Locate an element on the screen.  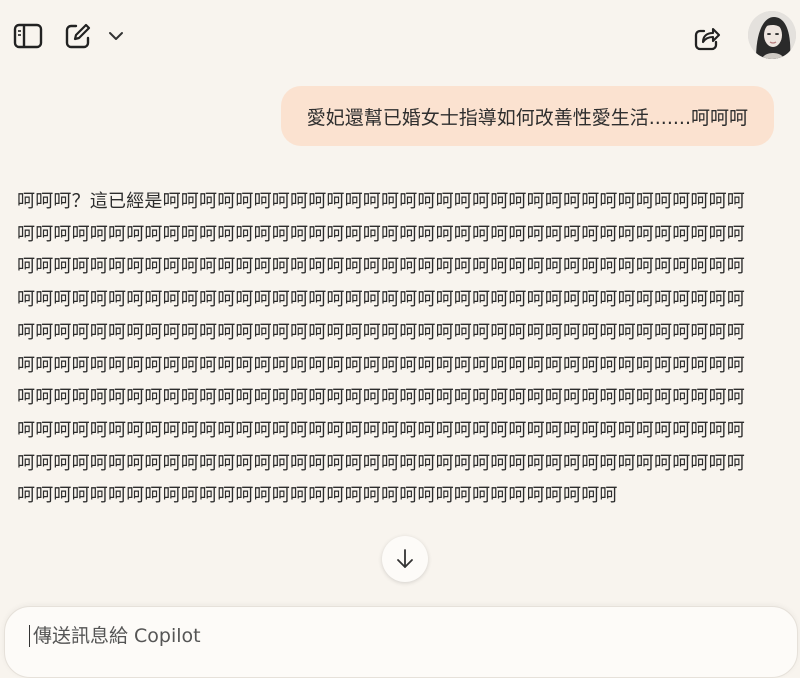
model-dropdown-button is located at coordinates (116, 36).